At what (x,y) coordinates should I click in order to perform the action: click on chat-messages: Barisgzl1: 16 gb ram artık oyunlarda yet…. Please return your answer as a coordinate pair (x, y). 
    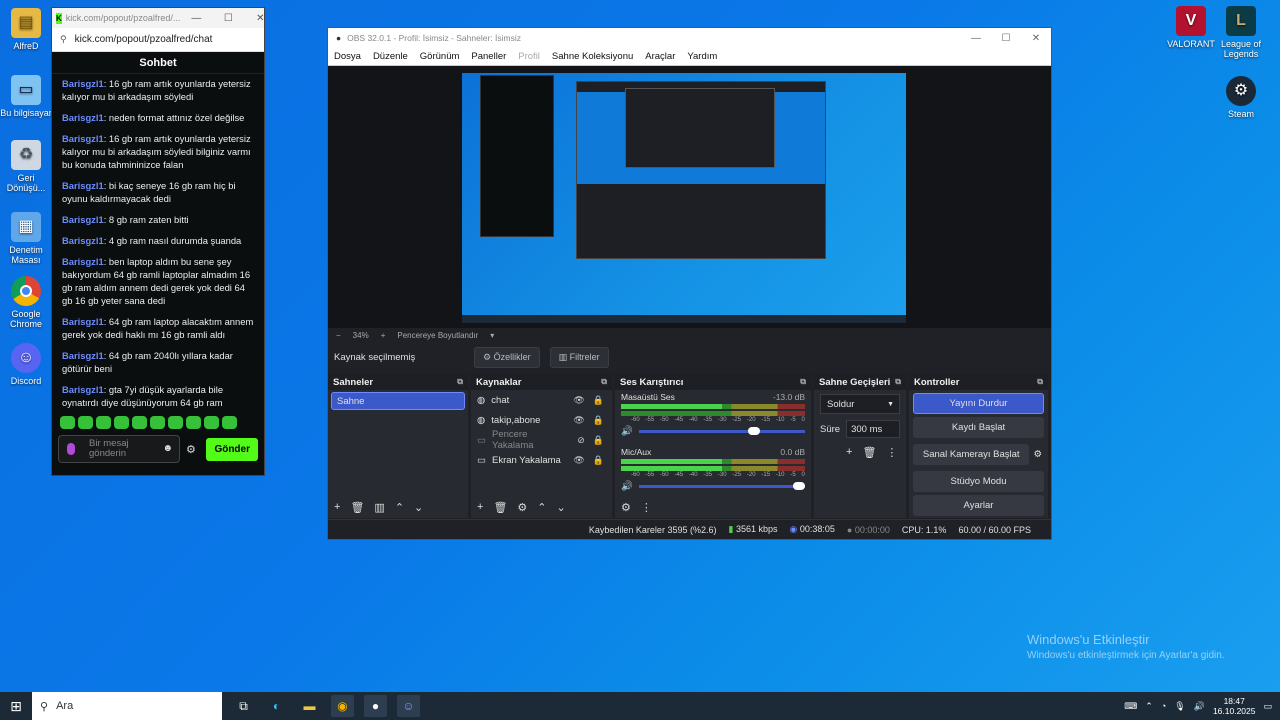
    Looking at the image, I should click on (158, 244).